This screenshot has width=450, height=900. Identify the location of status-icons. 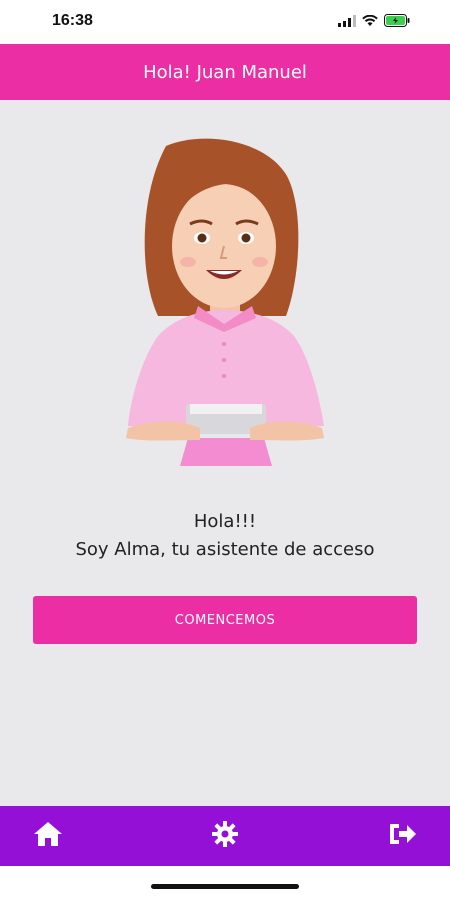
(374, 21).